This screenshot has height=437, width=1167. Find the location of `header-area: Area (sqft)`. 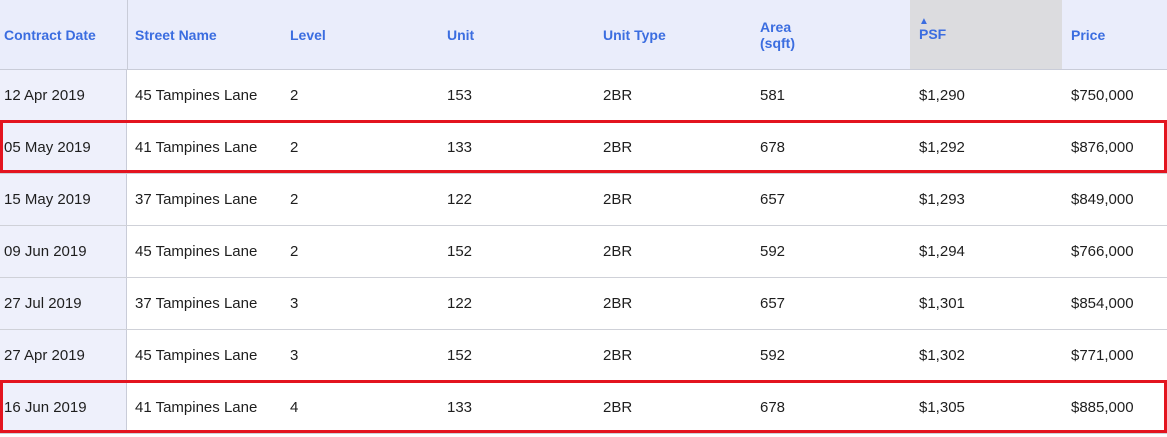

header-area: Area (sqft) is located at coordinates (777, 35).